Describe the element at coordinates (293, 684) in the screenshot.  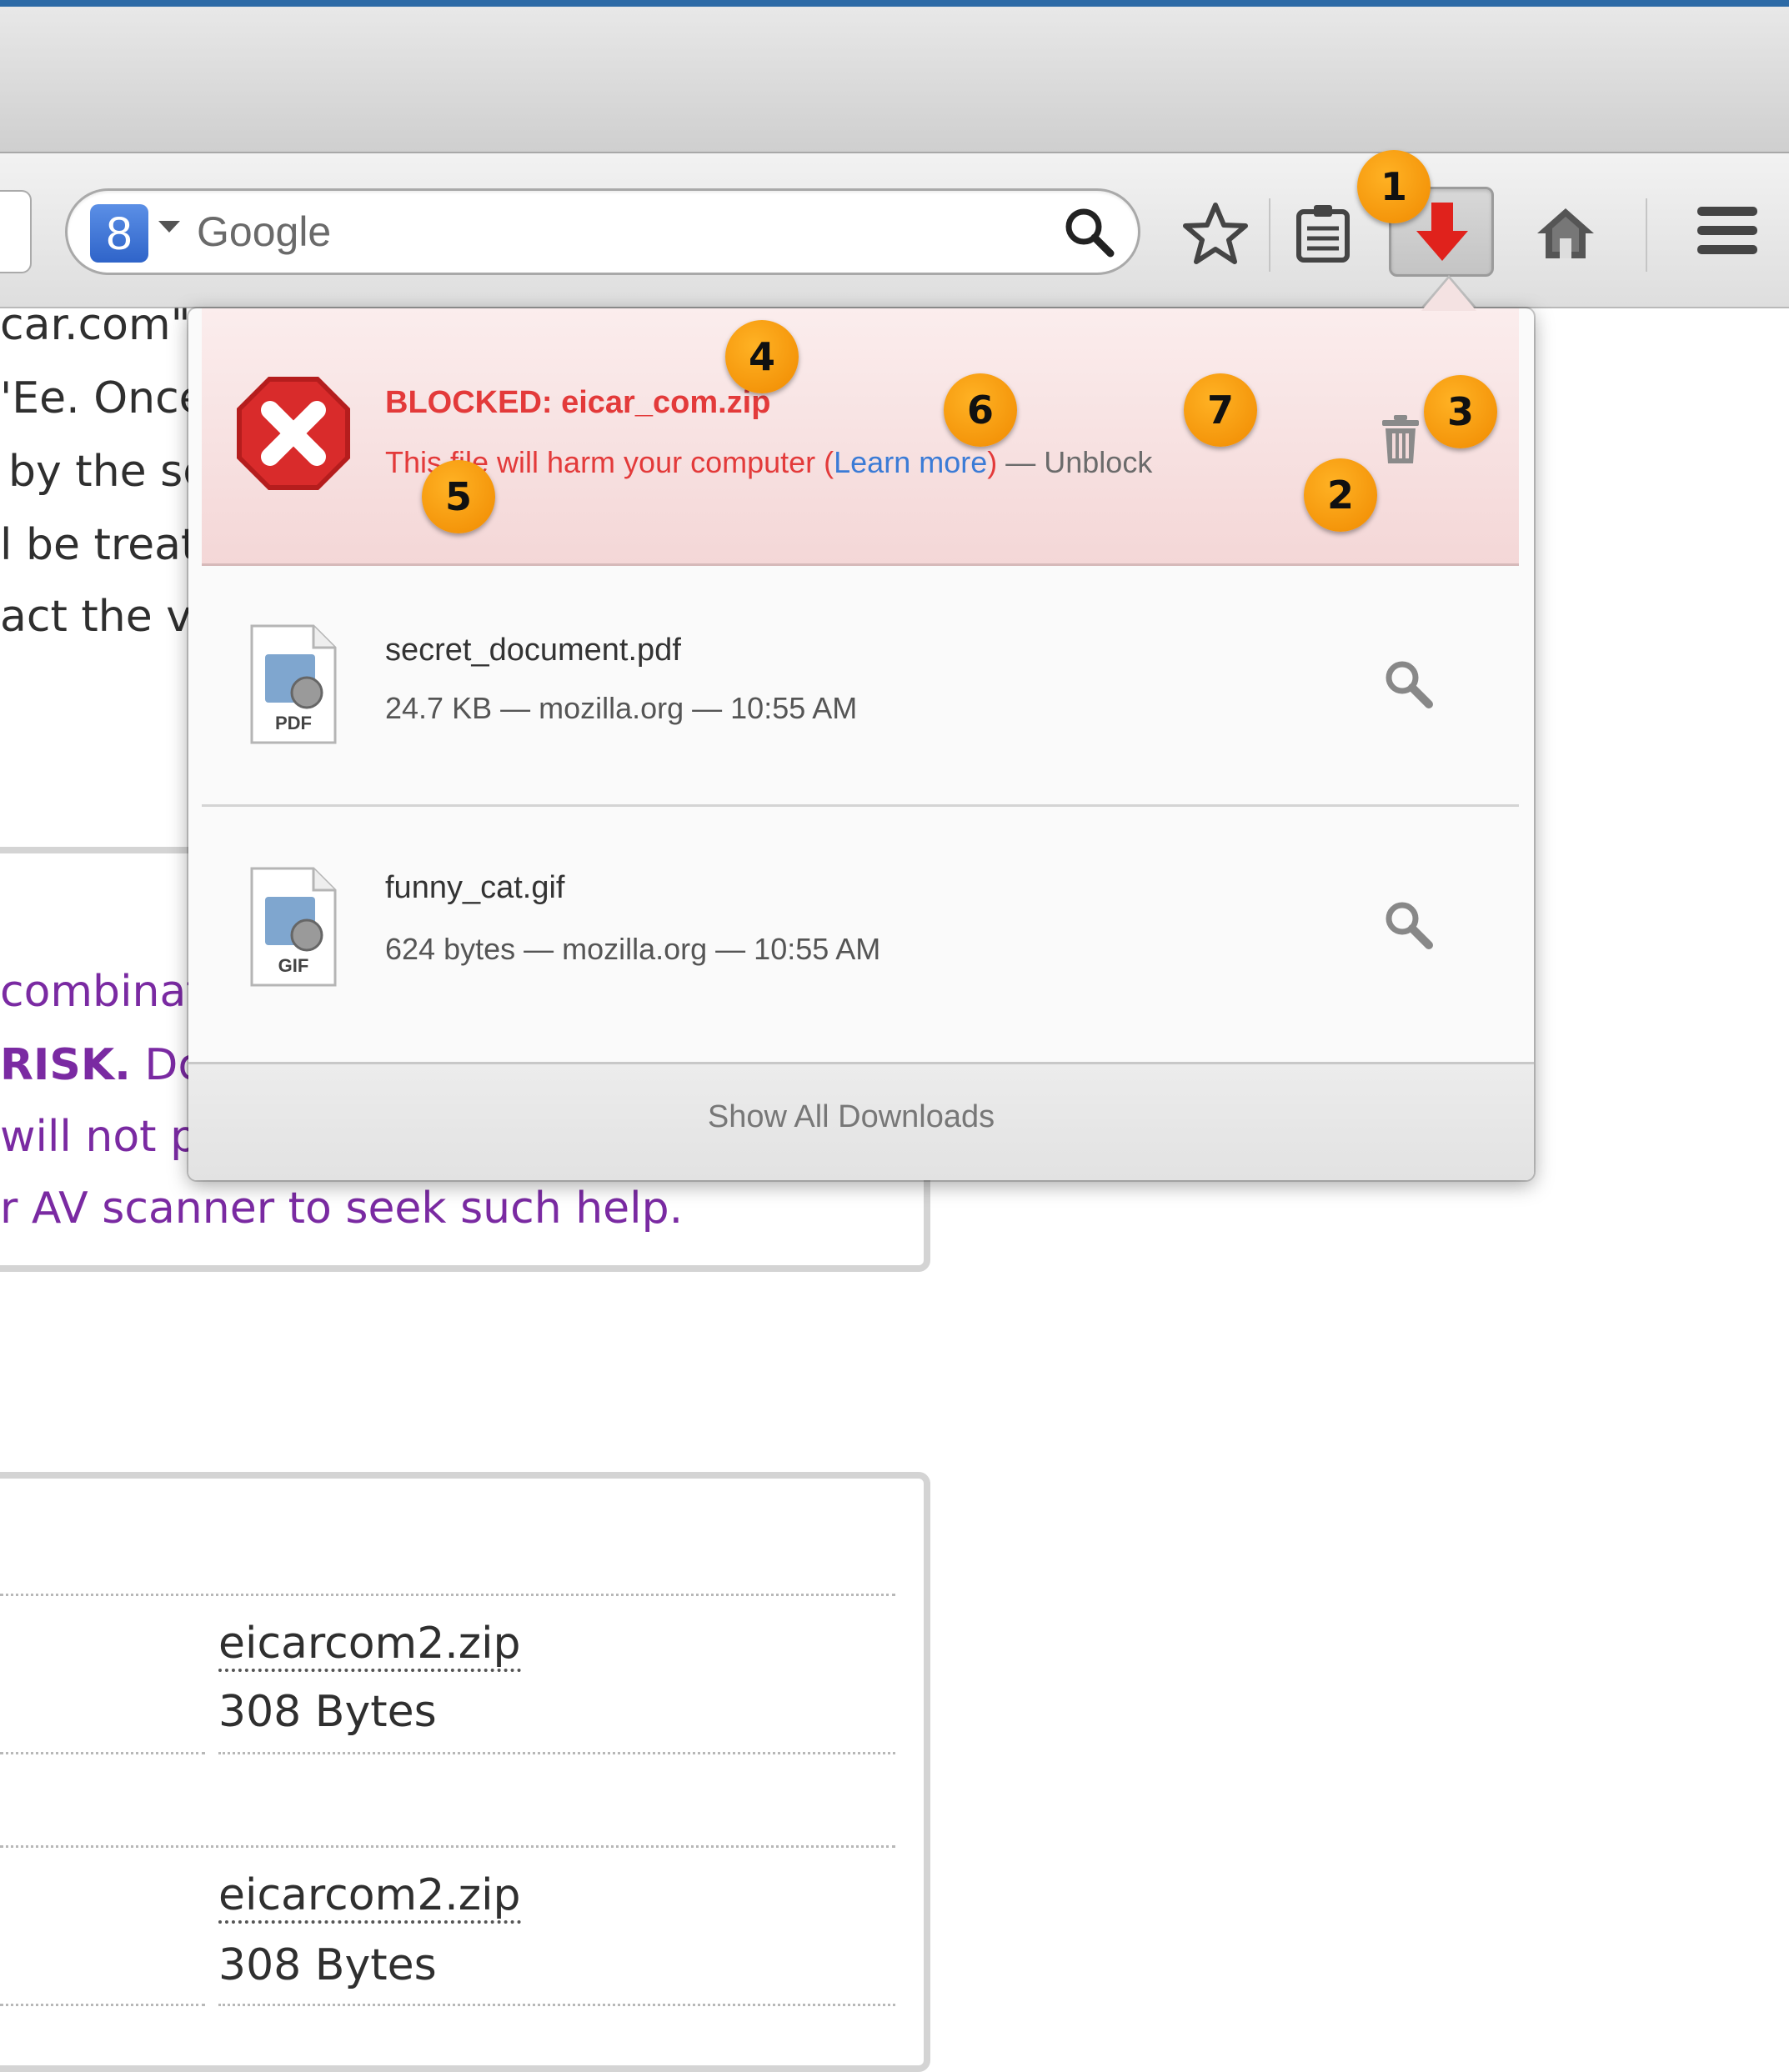
I see `pdf-file-icon: PDF` at that location.